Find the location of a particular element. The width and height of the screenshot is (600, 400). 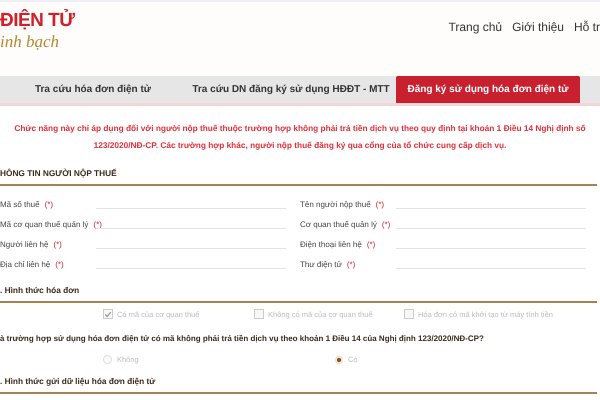

field-label: Điện thoại liên hệ is located at coordinates (331, 244).